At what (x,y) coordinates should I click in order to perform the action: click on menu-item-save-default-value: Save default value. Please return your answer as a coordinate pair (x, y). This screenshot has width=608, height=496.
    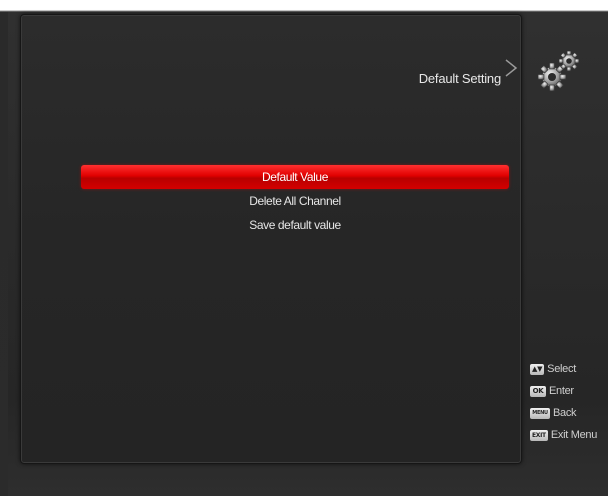
    Looking at the image, I should click on (295, 225).